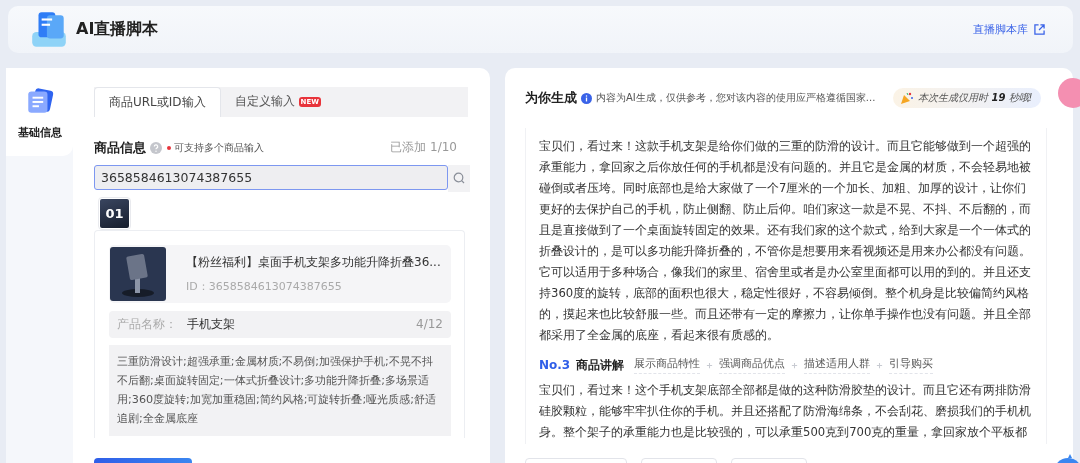  What do you see at coordinates (211, 324) in the screenshot?
I see `product-name: 手机支架` at bounding box center [211, 324].